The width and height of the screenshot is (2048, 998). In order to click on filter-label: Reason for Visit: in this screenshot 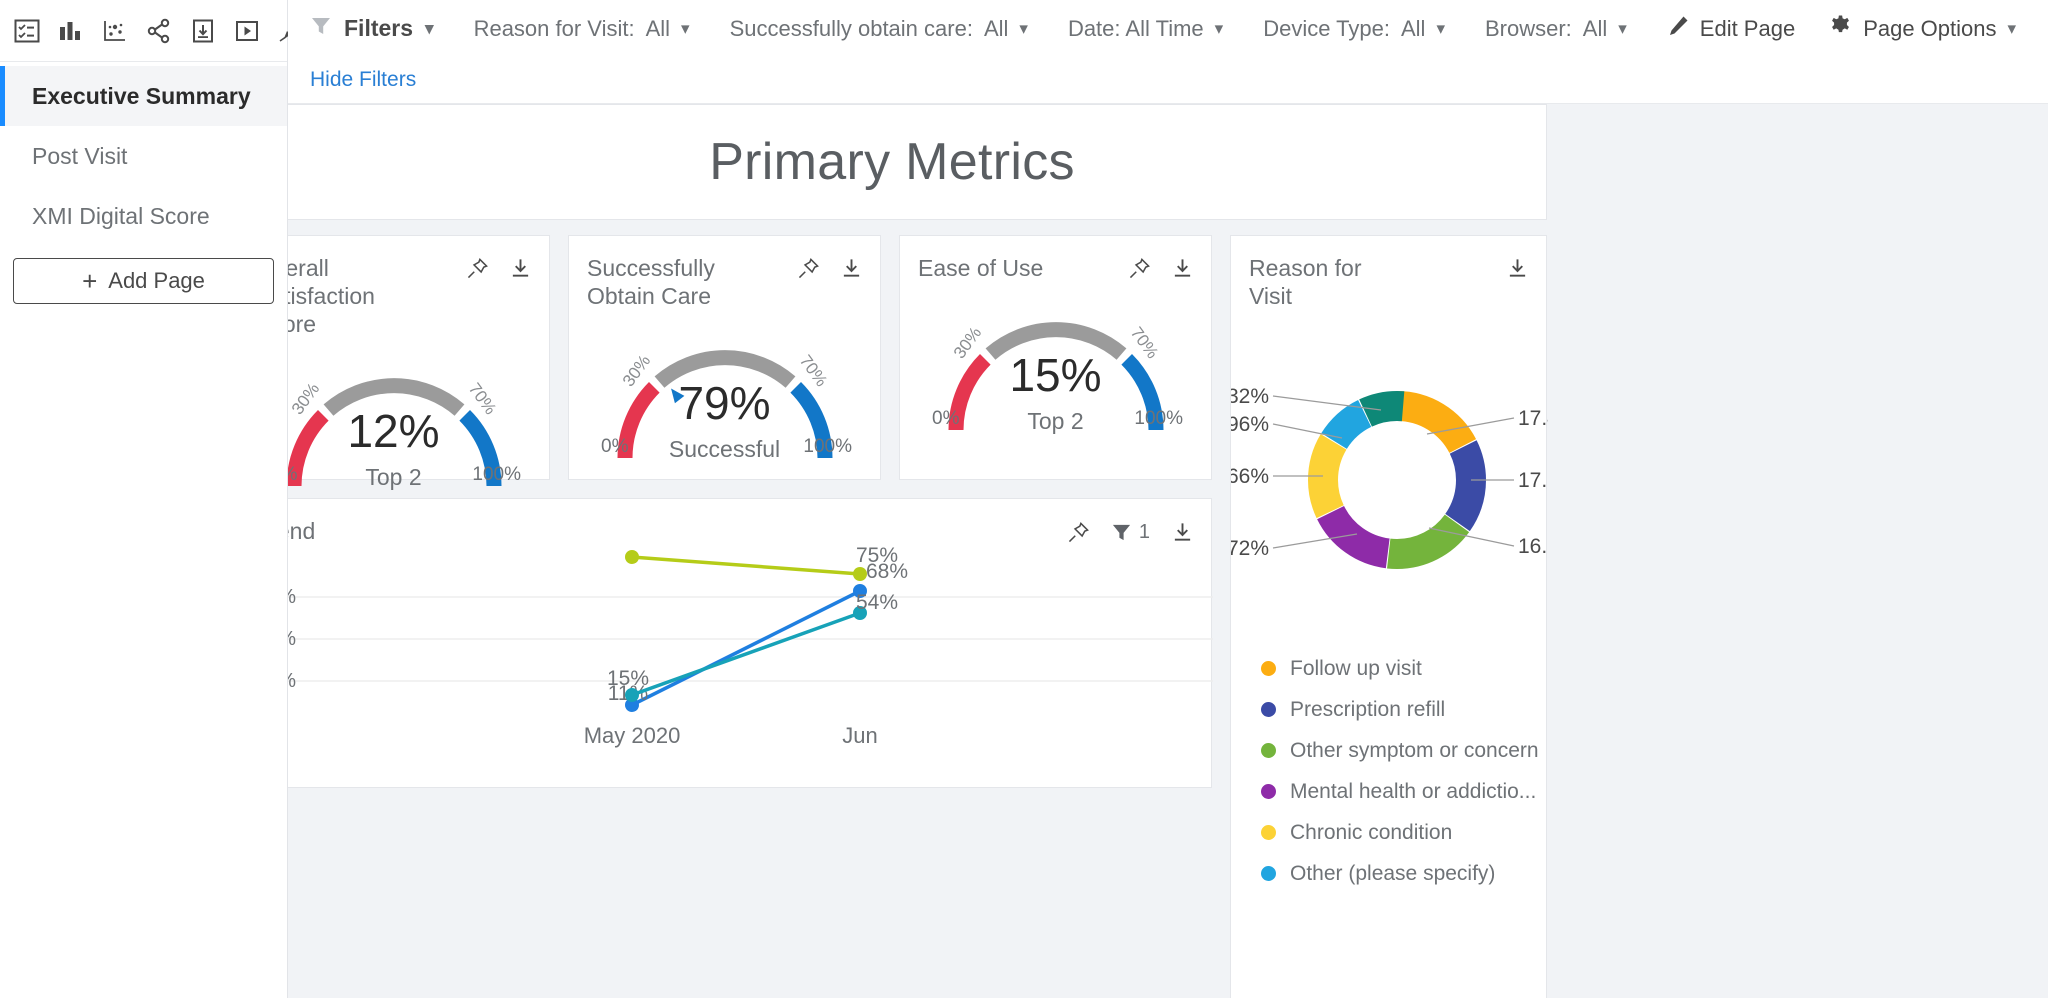, I will do `click(554, 28)`.